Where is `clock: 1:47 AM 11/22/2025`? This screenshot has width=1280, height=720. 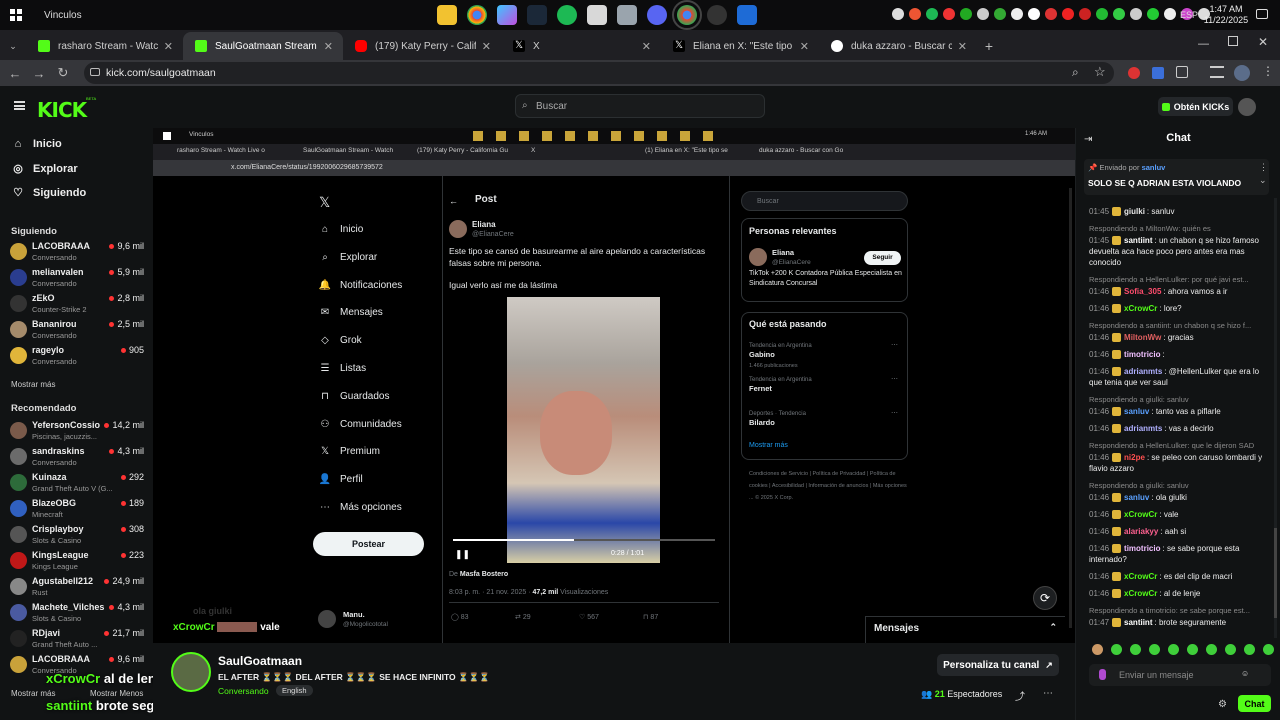 clock: 1:47 AM 11/22/2025 is located at coordinates (1226, 15).